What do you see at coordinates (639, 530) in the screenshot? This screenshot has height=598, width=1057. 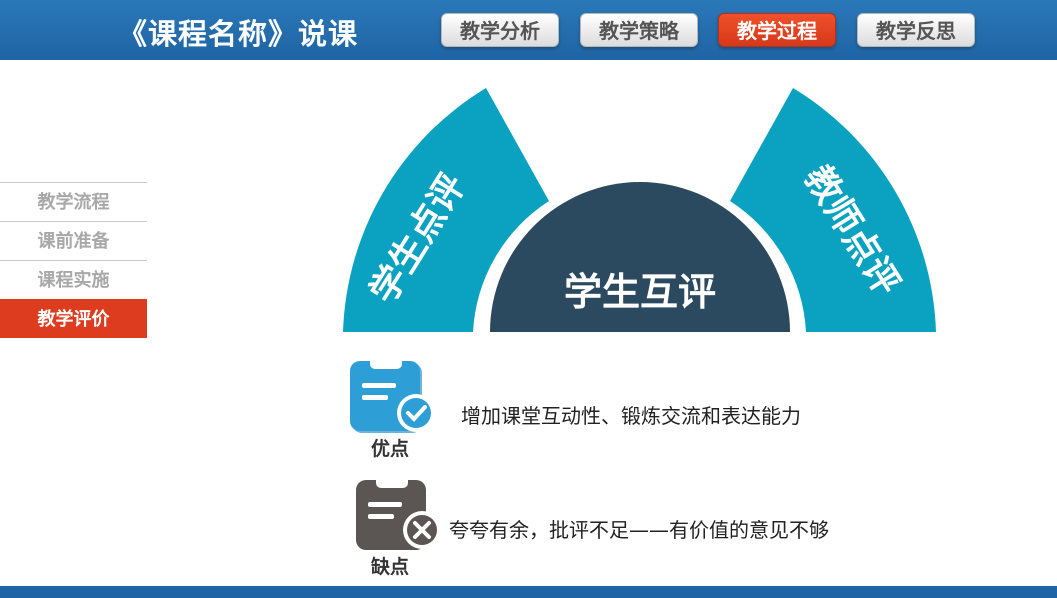 I see `cons-text: 夸夸有余，批评不足——有价值的意见不够` at bounding box center [639, 530].